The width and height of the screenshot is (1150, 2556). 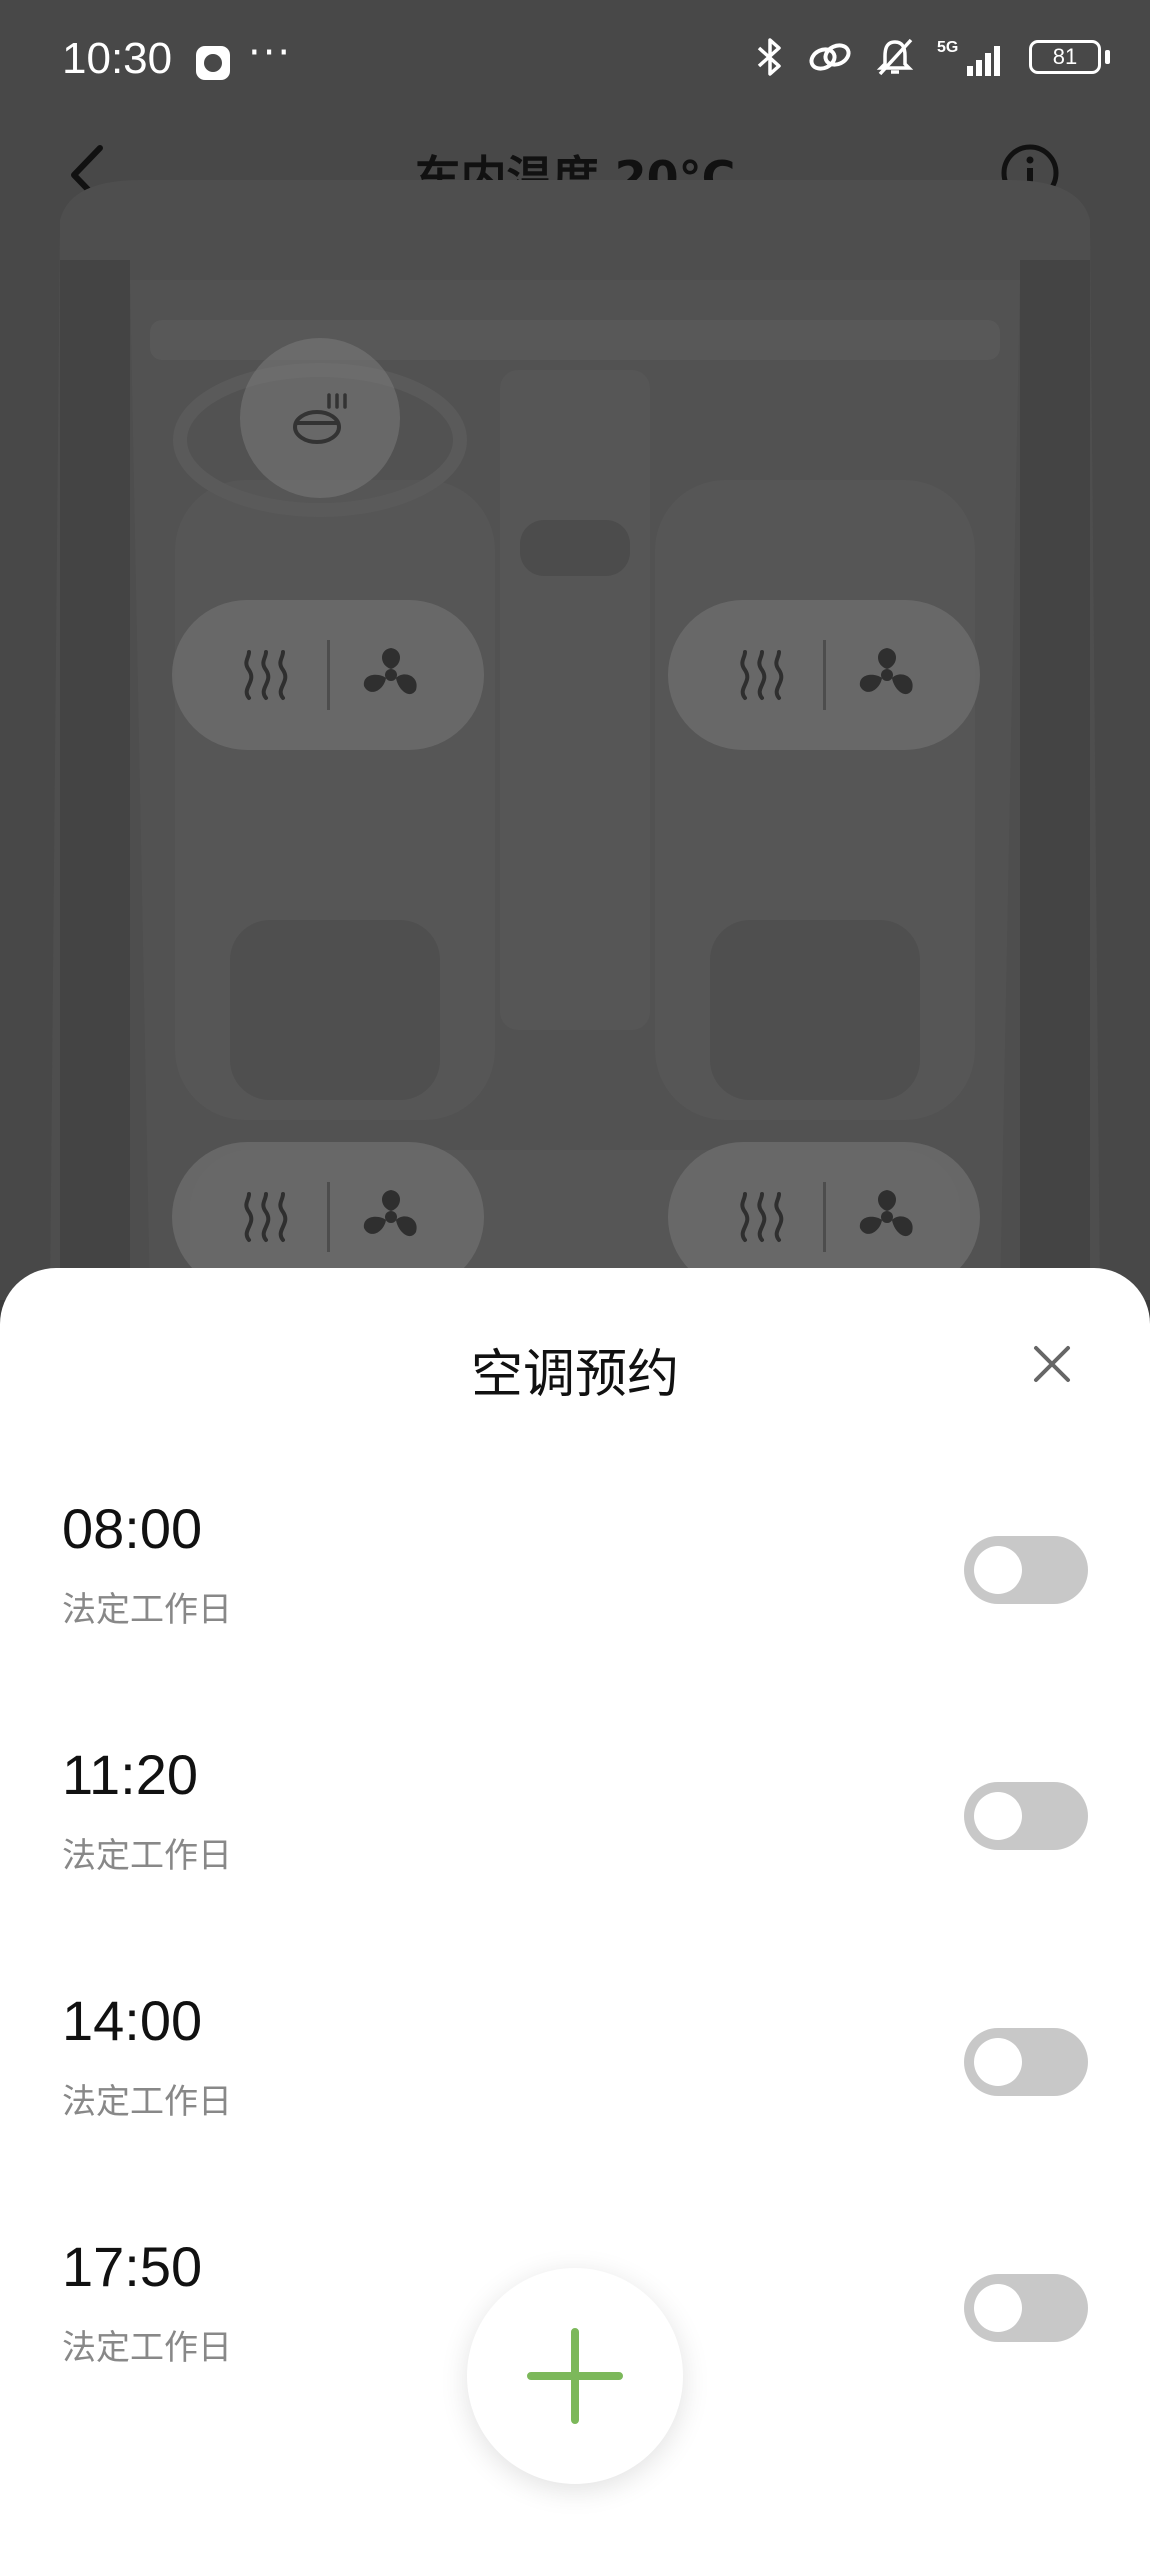 What do you see at coordinates (213, 63) in the screenshot?
I see `notification-app-icon` at bounding box center [213, 63].